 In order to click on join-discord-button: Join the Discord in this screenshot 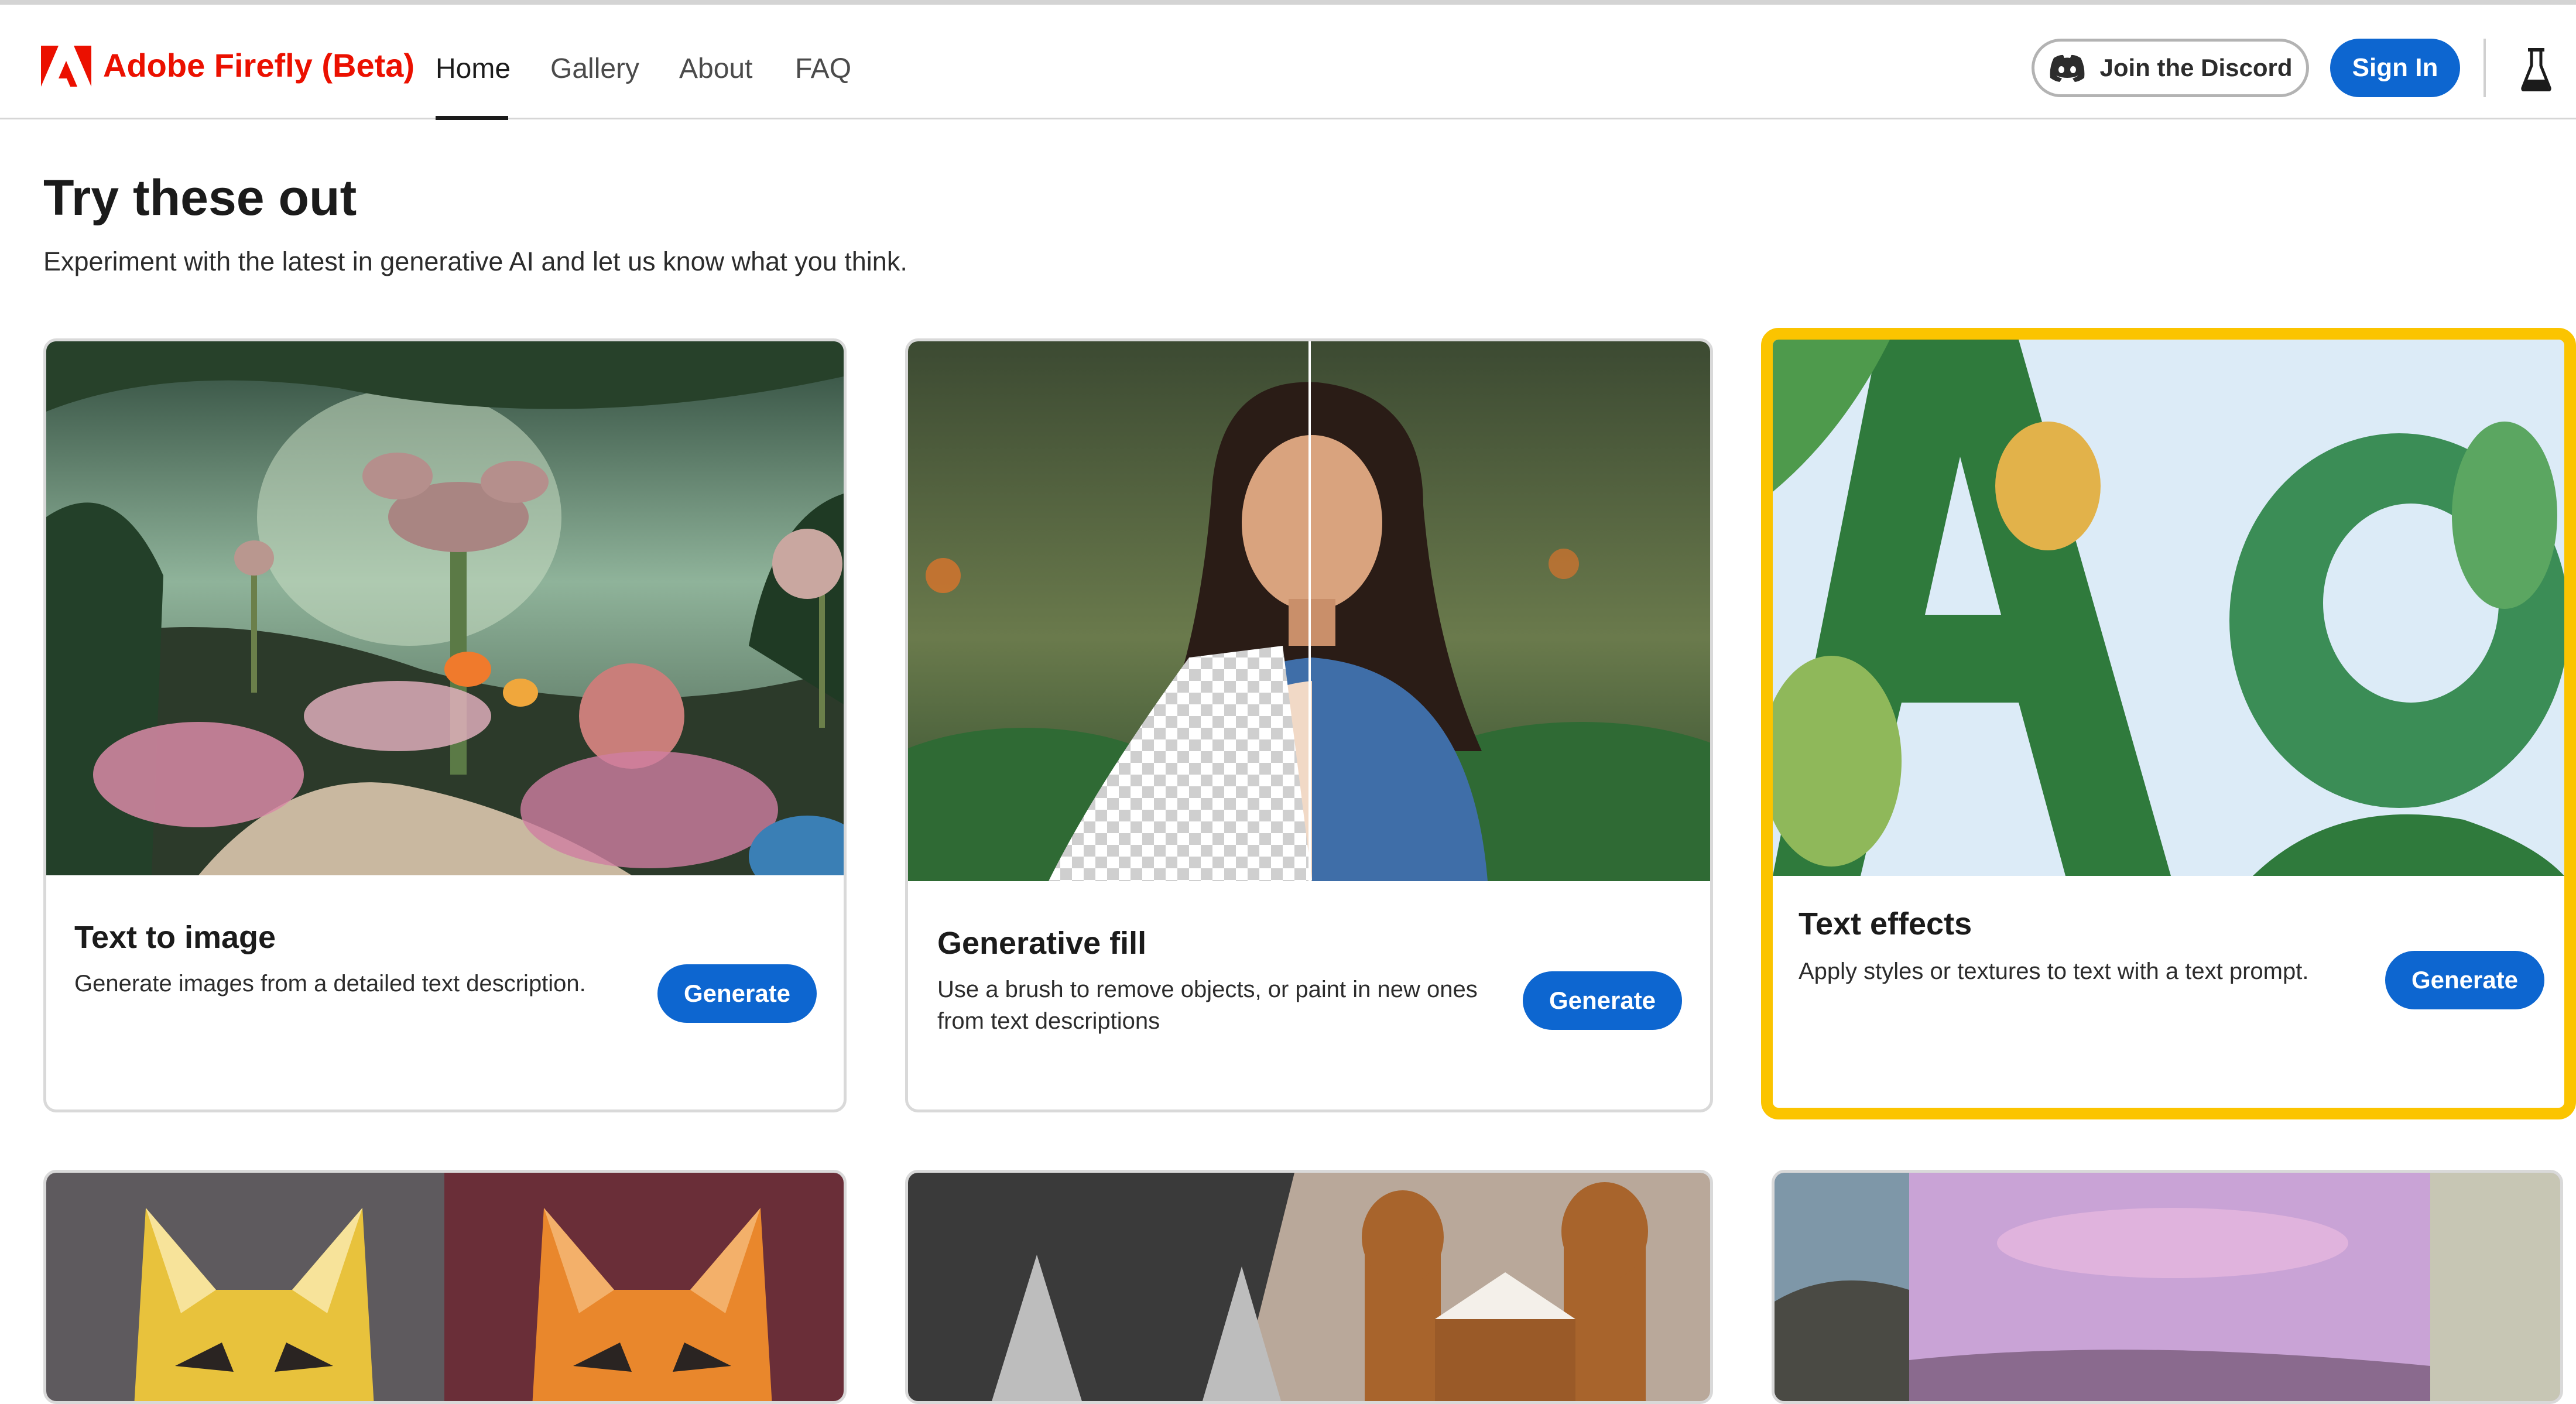, I will do `click(2170, 68)`.